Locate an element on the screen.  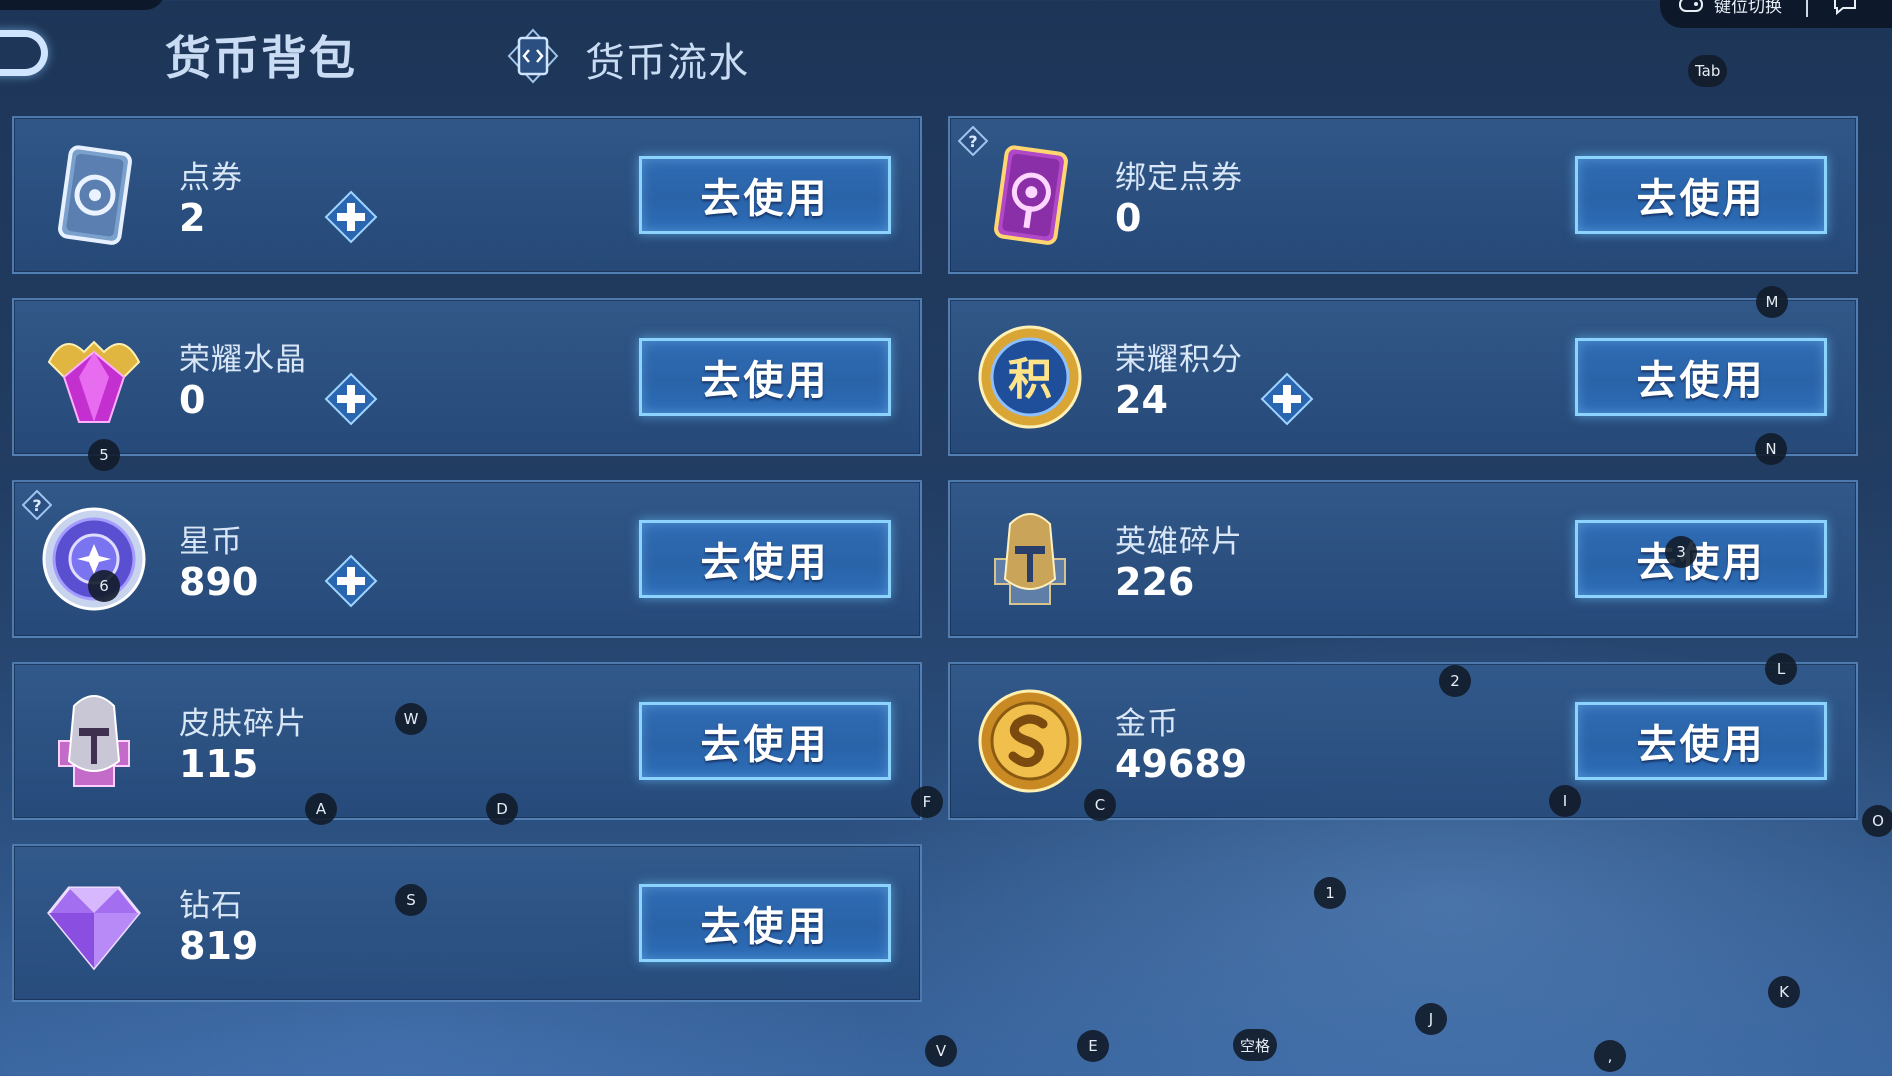
currency-flow-icon is located at coordinates (533, 56).